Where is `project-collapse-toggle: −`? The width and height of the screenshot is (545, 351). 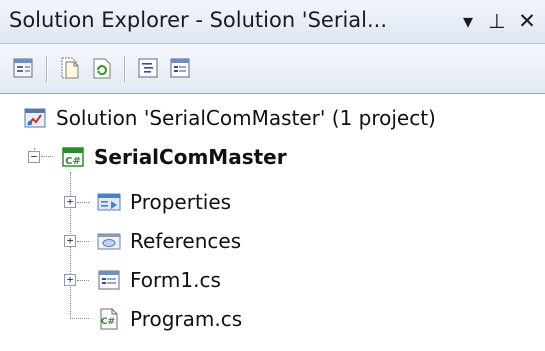
project-collapse-toggle: − is located at coordinates (34, 157).